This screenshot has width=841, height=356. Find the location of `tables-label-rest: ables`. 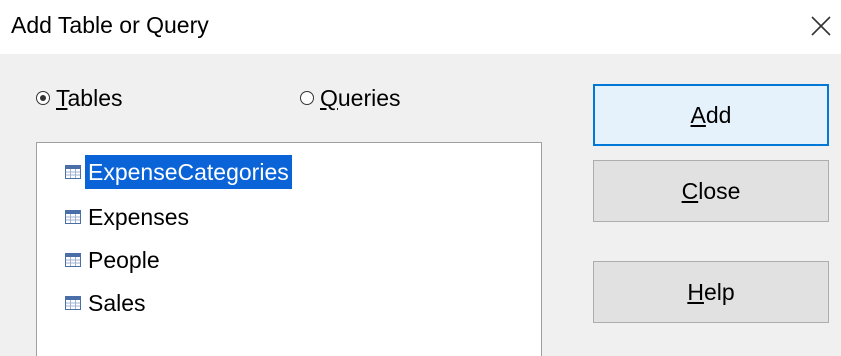

tables-label-rest: ables is located at coordinates (95, 97).